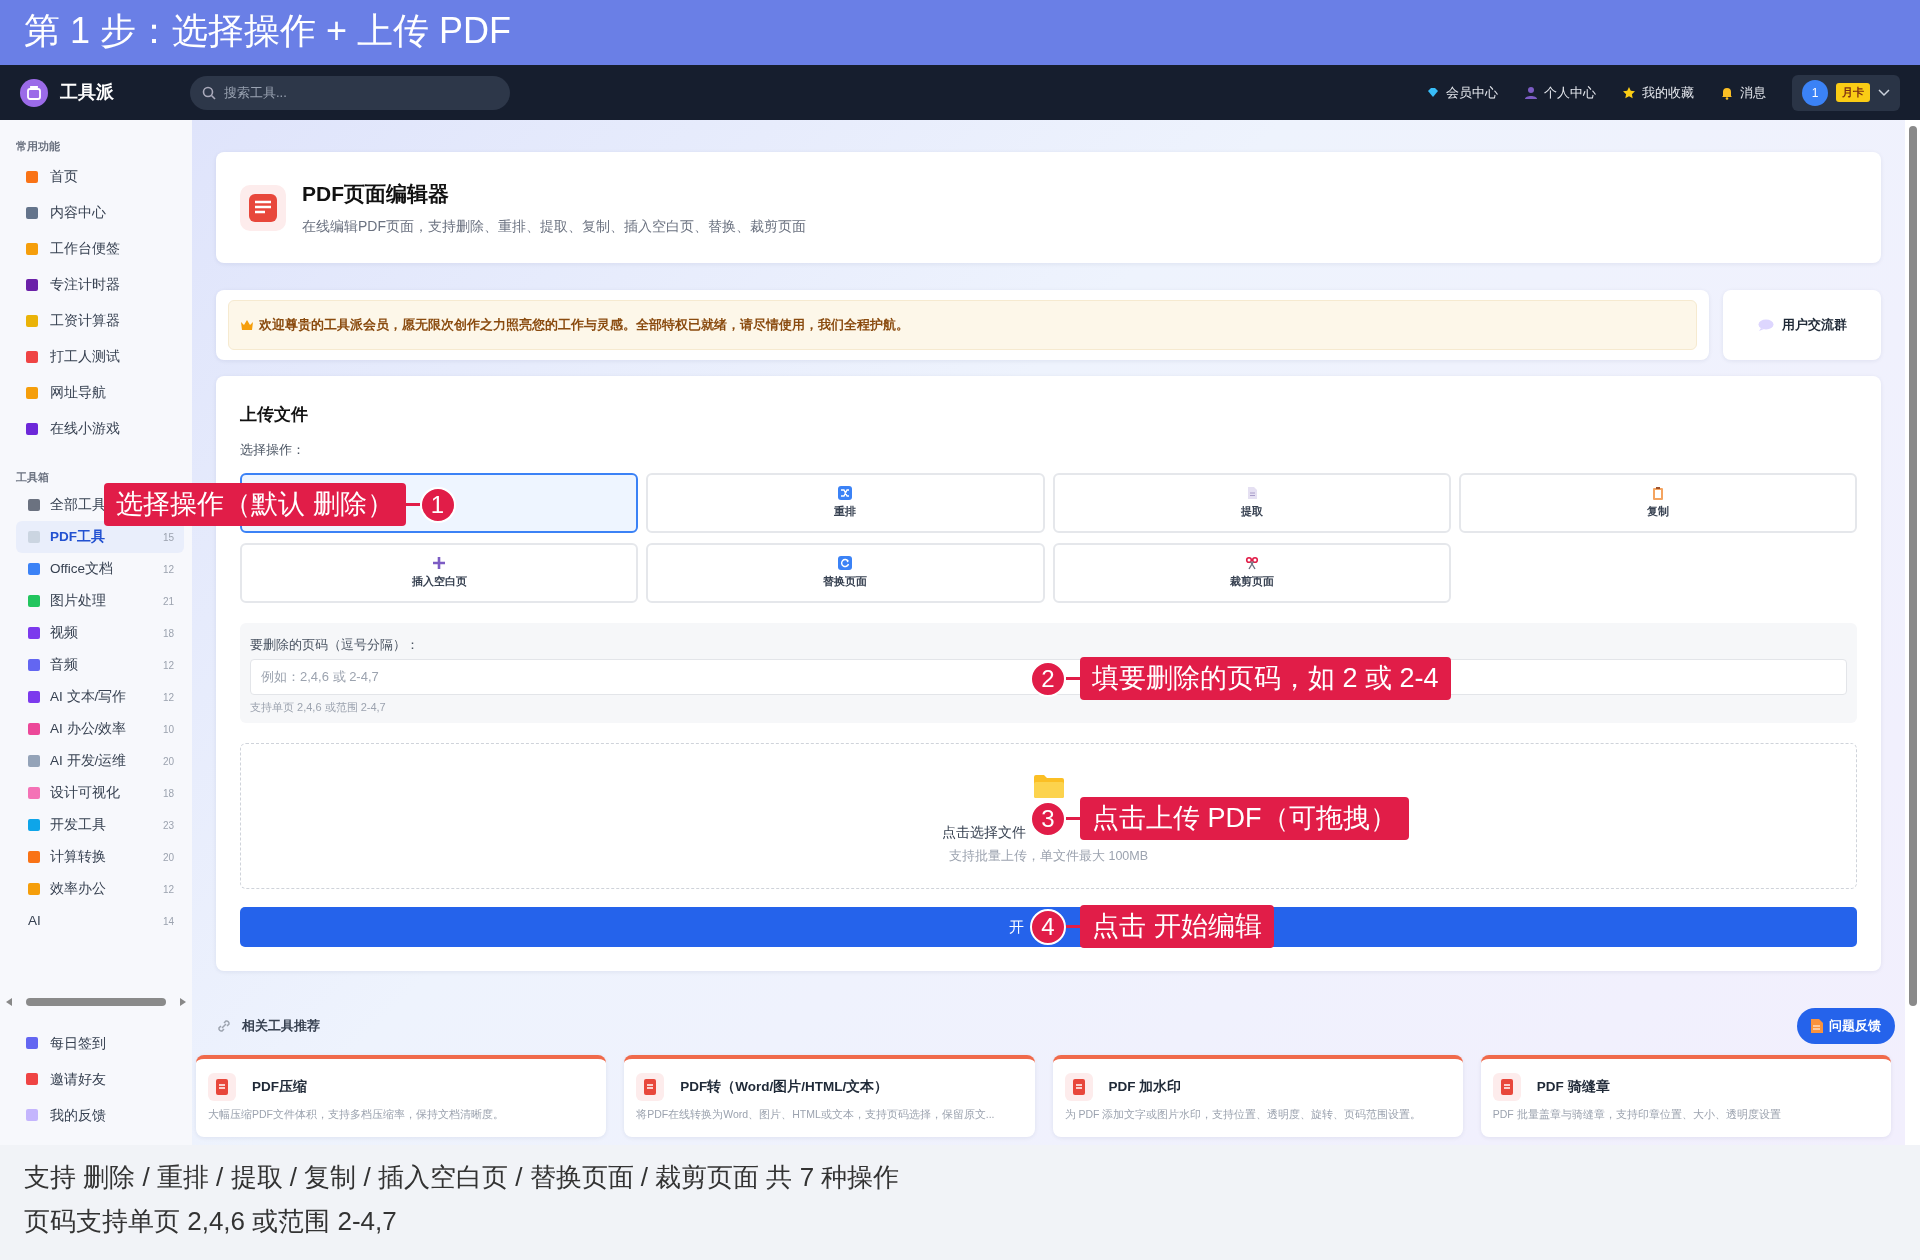 The image size is (1920, 1260). I want to click on tool-description: 为 PDF 添加文字或图片水印，支持位置、透明度、旋转、页码范围设置。, so click(1243, 1114).